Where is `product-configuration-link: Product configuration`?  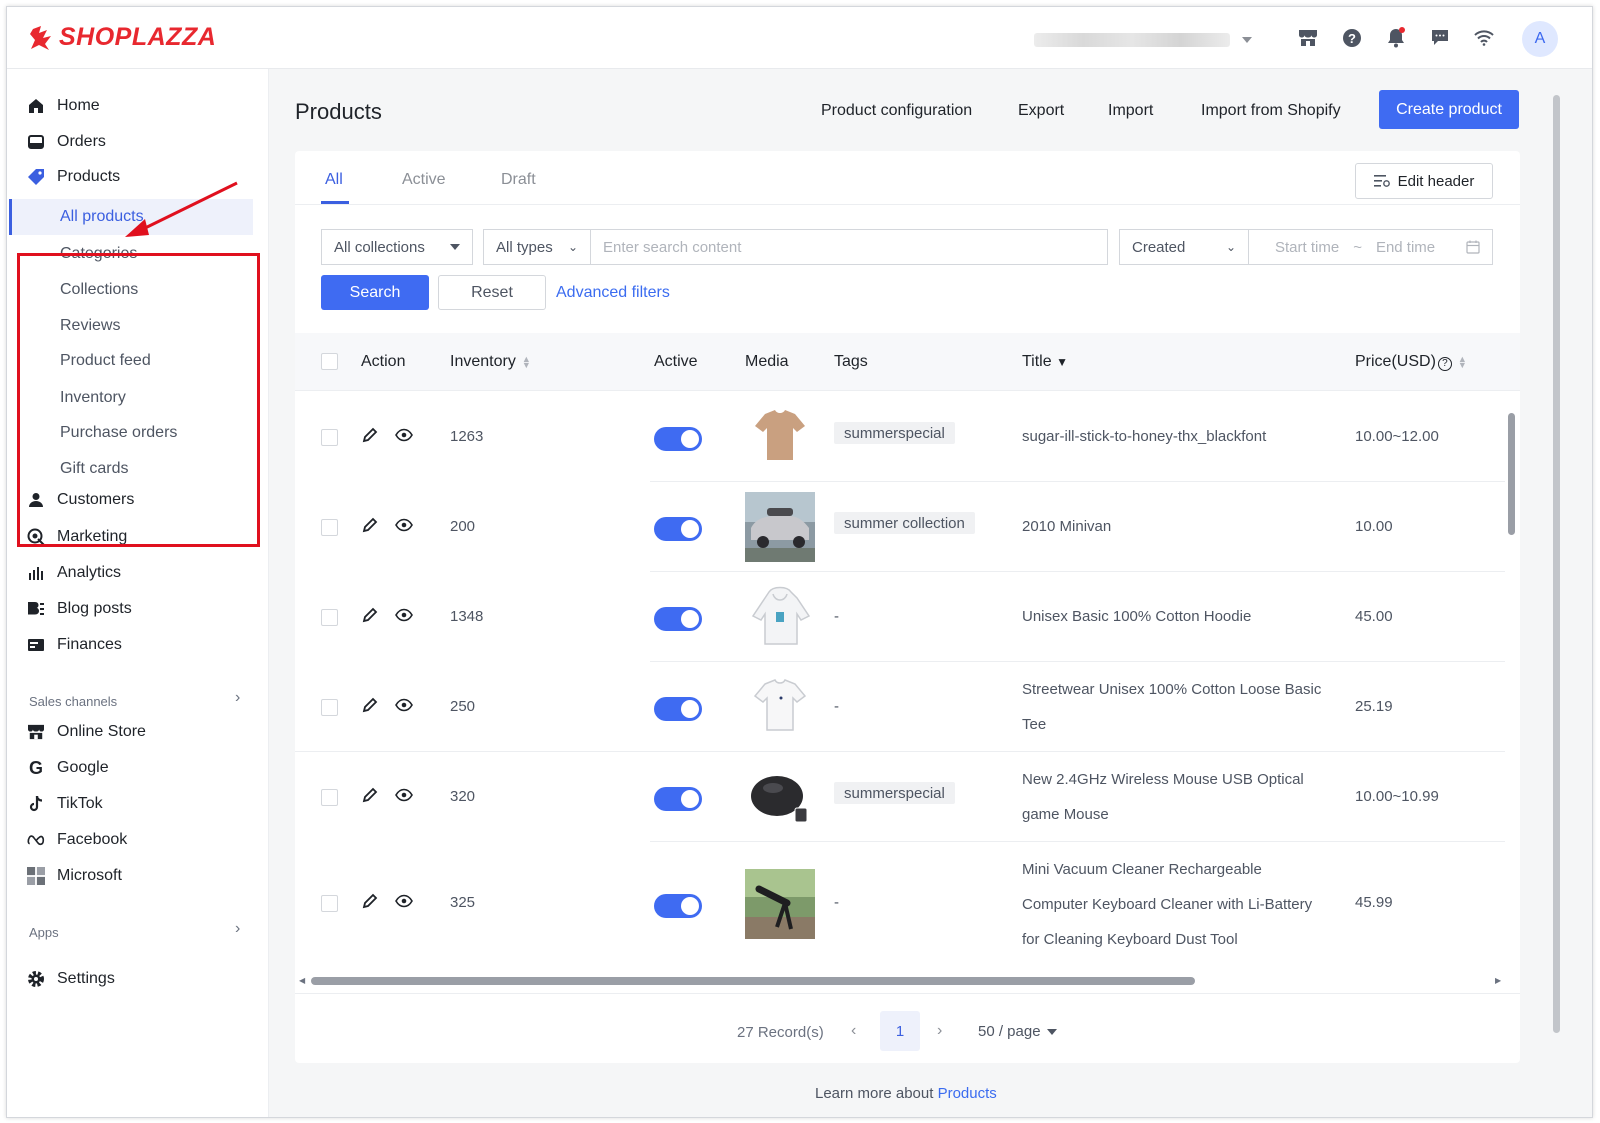
product-configuration-link: Product configuration is located at coordinates (896, 111).